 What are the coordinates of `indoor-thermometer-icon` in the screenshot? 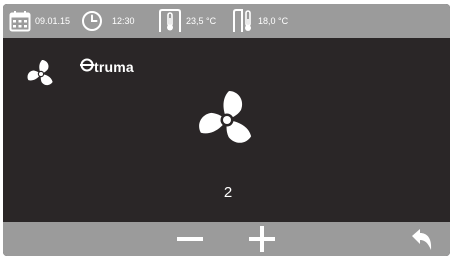 It's located at (170, 21).